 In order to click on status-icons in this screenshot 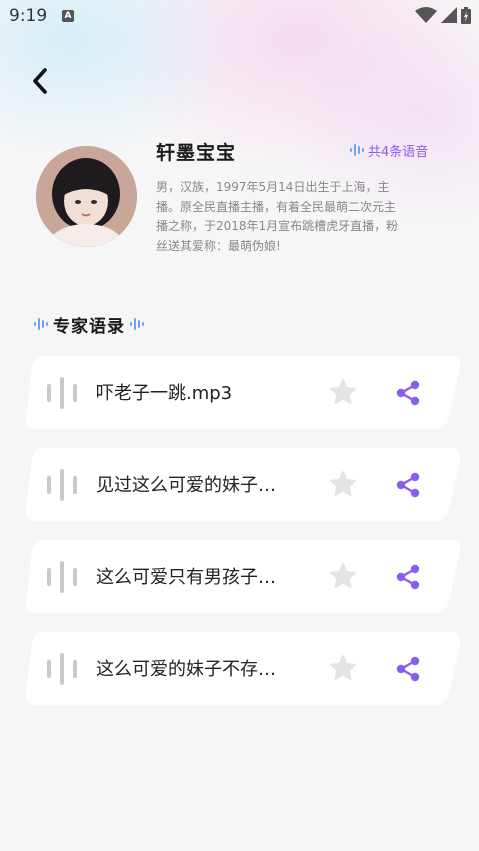, I will do `click(441, 16)`.